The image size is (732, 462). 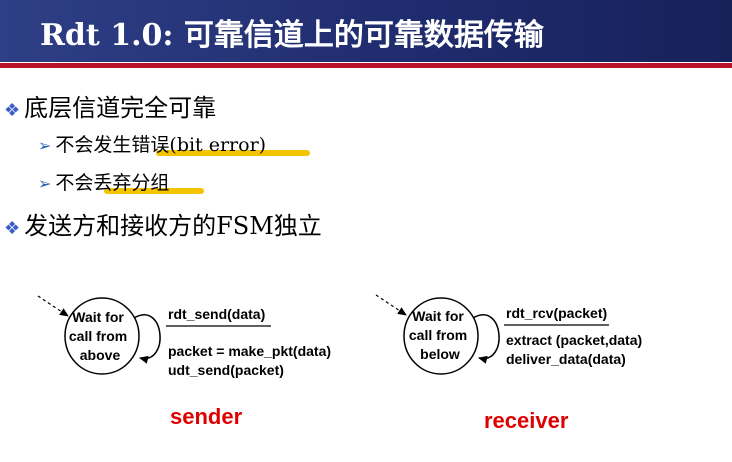 I want to click on receiver-initial-arrow, so click(x=391, y=305).